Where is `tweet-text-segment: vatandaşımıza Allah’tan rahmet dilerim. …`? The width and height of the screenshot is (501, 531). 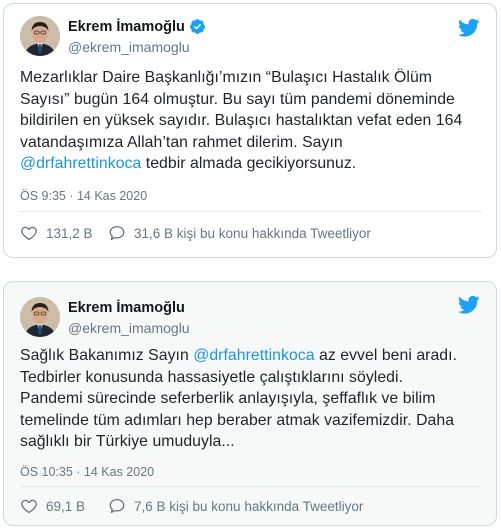
tweet-text-segment: vatandaşımıza Allah’tan rahmet dilerim. … is located at coordinates (181, 142).